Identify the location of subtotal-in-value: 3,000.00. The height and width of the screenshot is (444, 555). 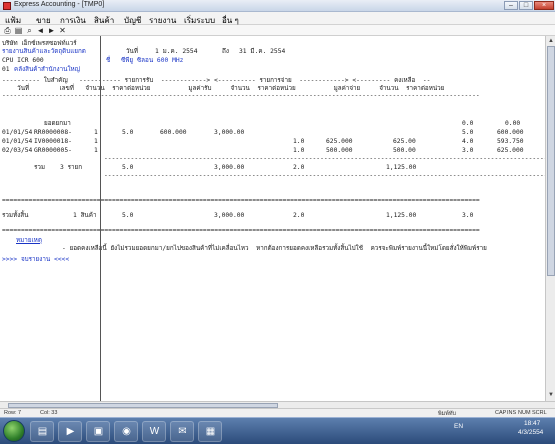
(229, 167).